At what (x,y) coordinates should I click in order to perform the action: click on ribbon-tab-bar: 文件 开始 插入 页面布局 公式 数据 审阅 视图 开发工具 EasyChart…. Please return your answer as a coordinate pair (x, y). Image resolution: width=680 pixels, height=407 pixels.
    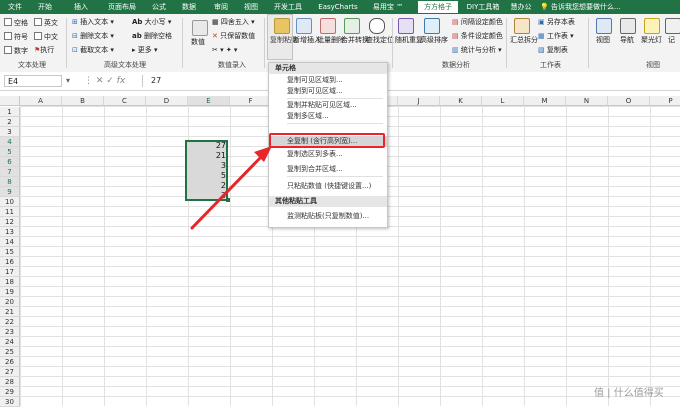
    Looking at the image, I should click on (340, 7).